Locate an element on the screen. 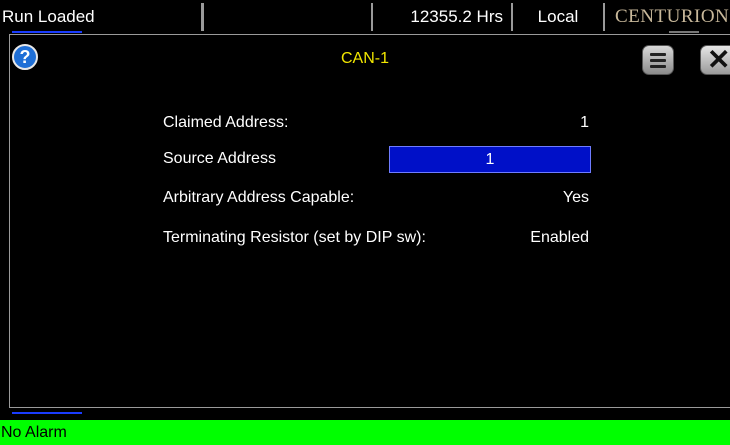  claimed-address-value: 1 is located at coordinates (584, 122).